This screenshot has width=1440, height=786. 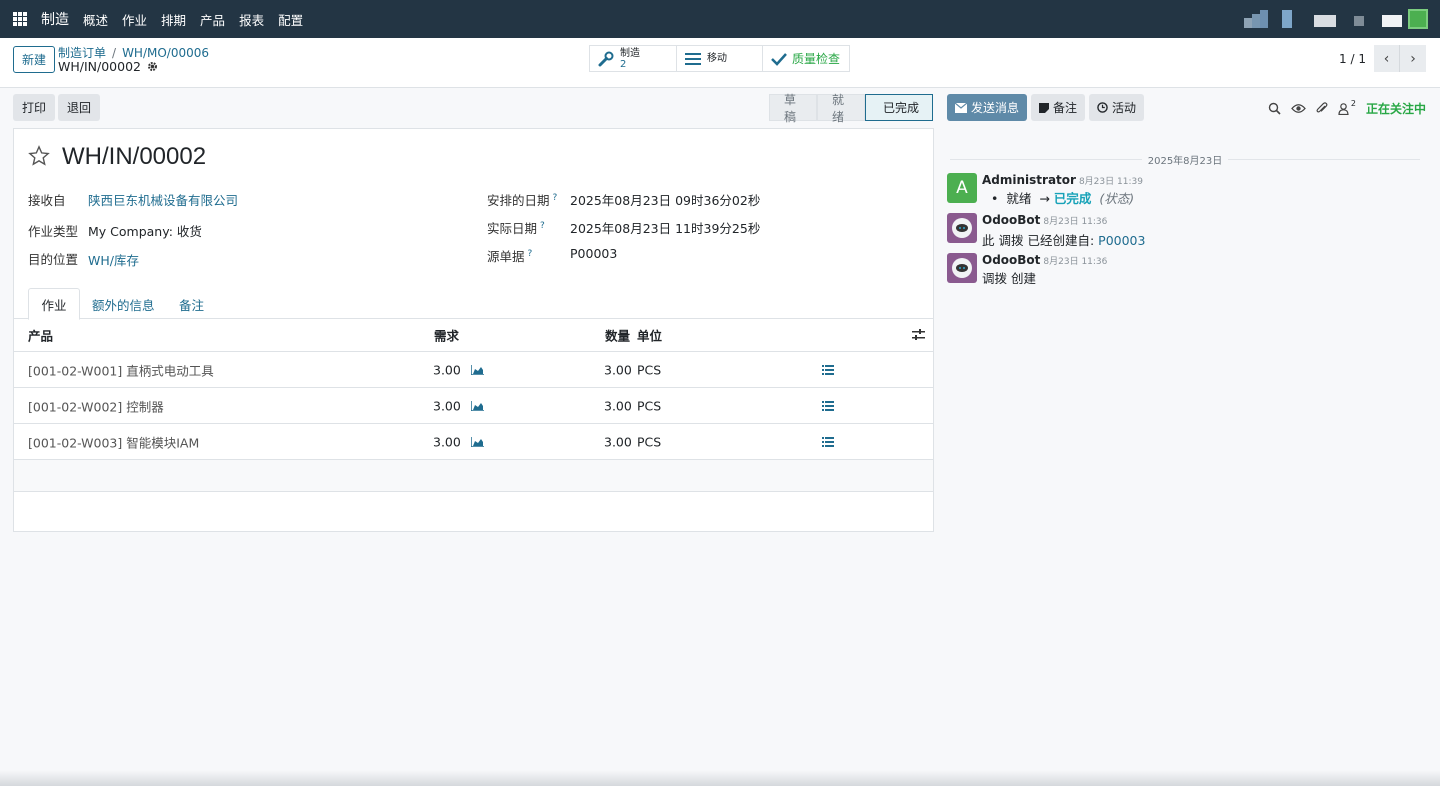 What do you see at coordinates (251, 19) in the screenshot?
I see `menu-item-reporting: 报表` at bounding box center [251, 19].